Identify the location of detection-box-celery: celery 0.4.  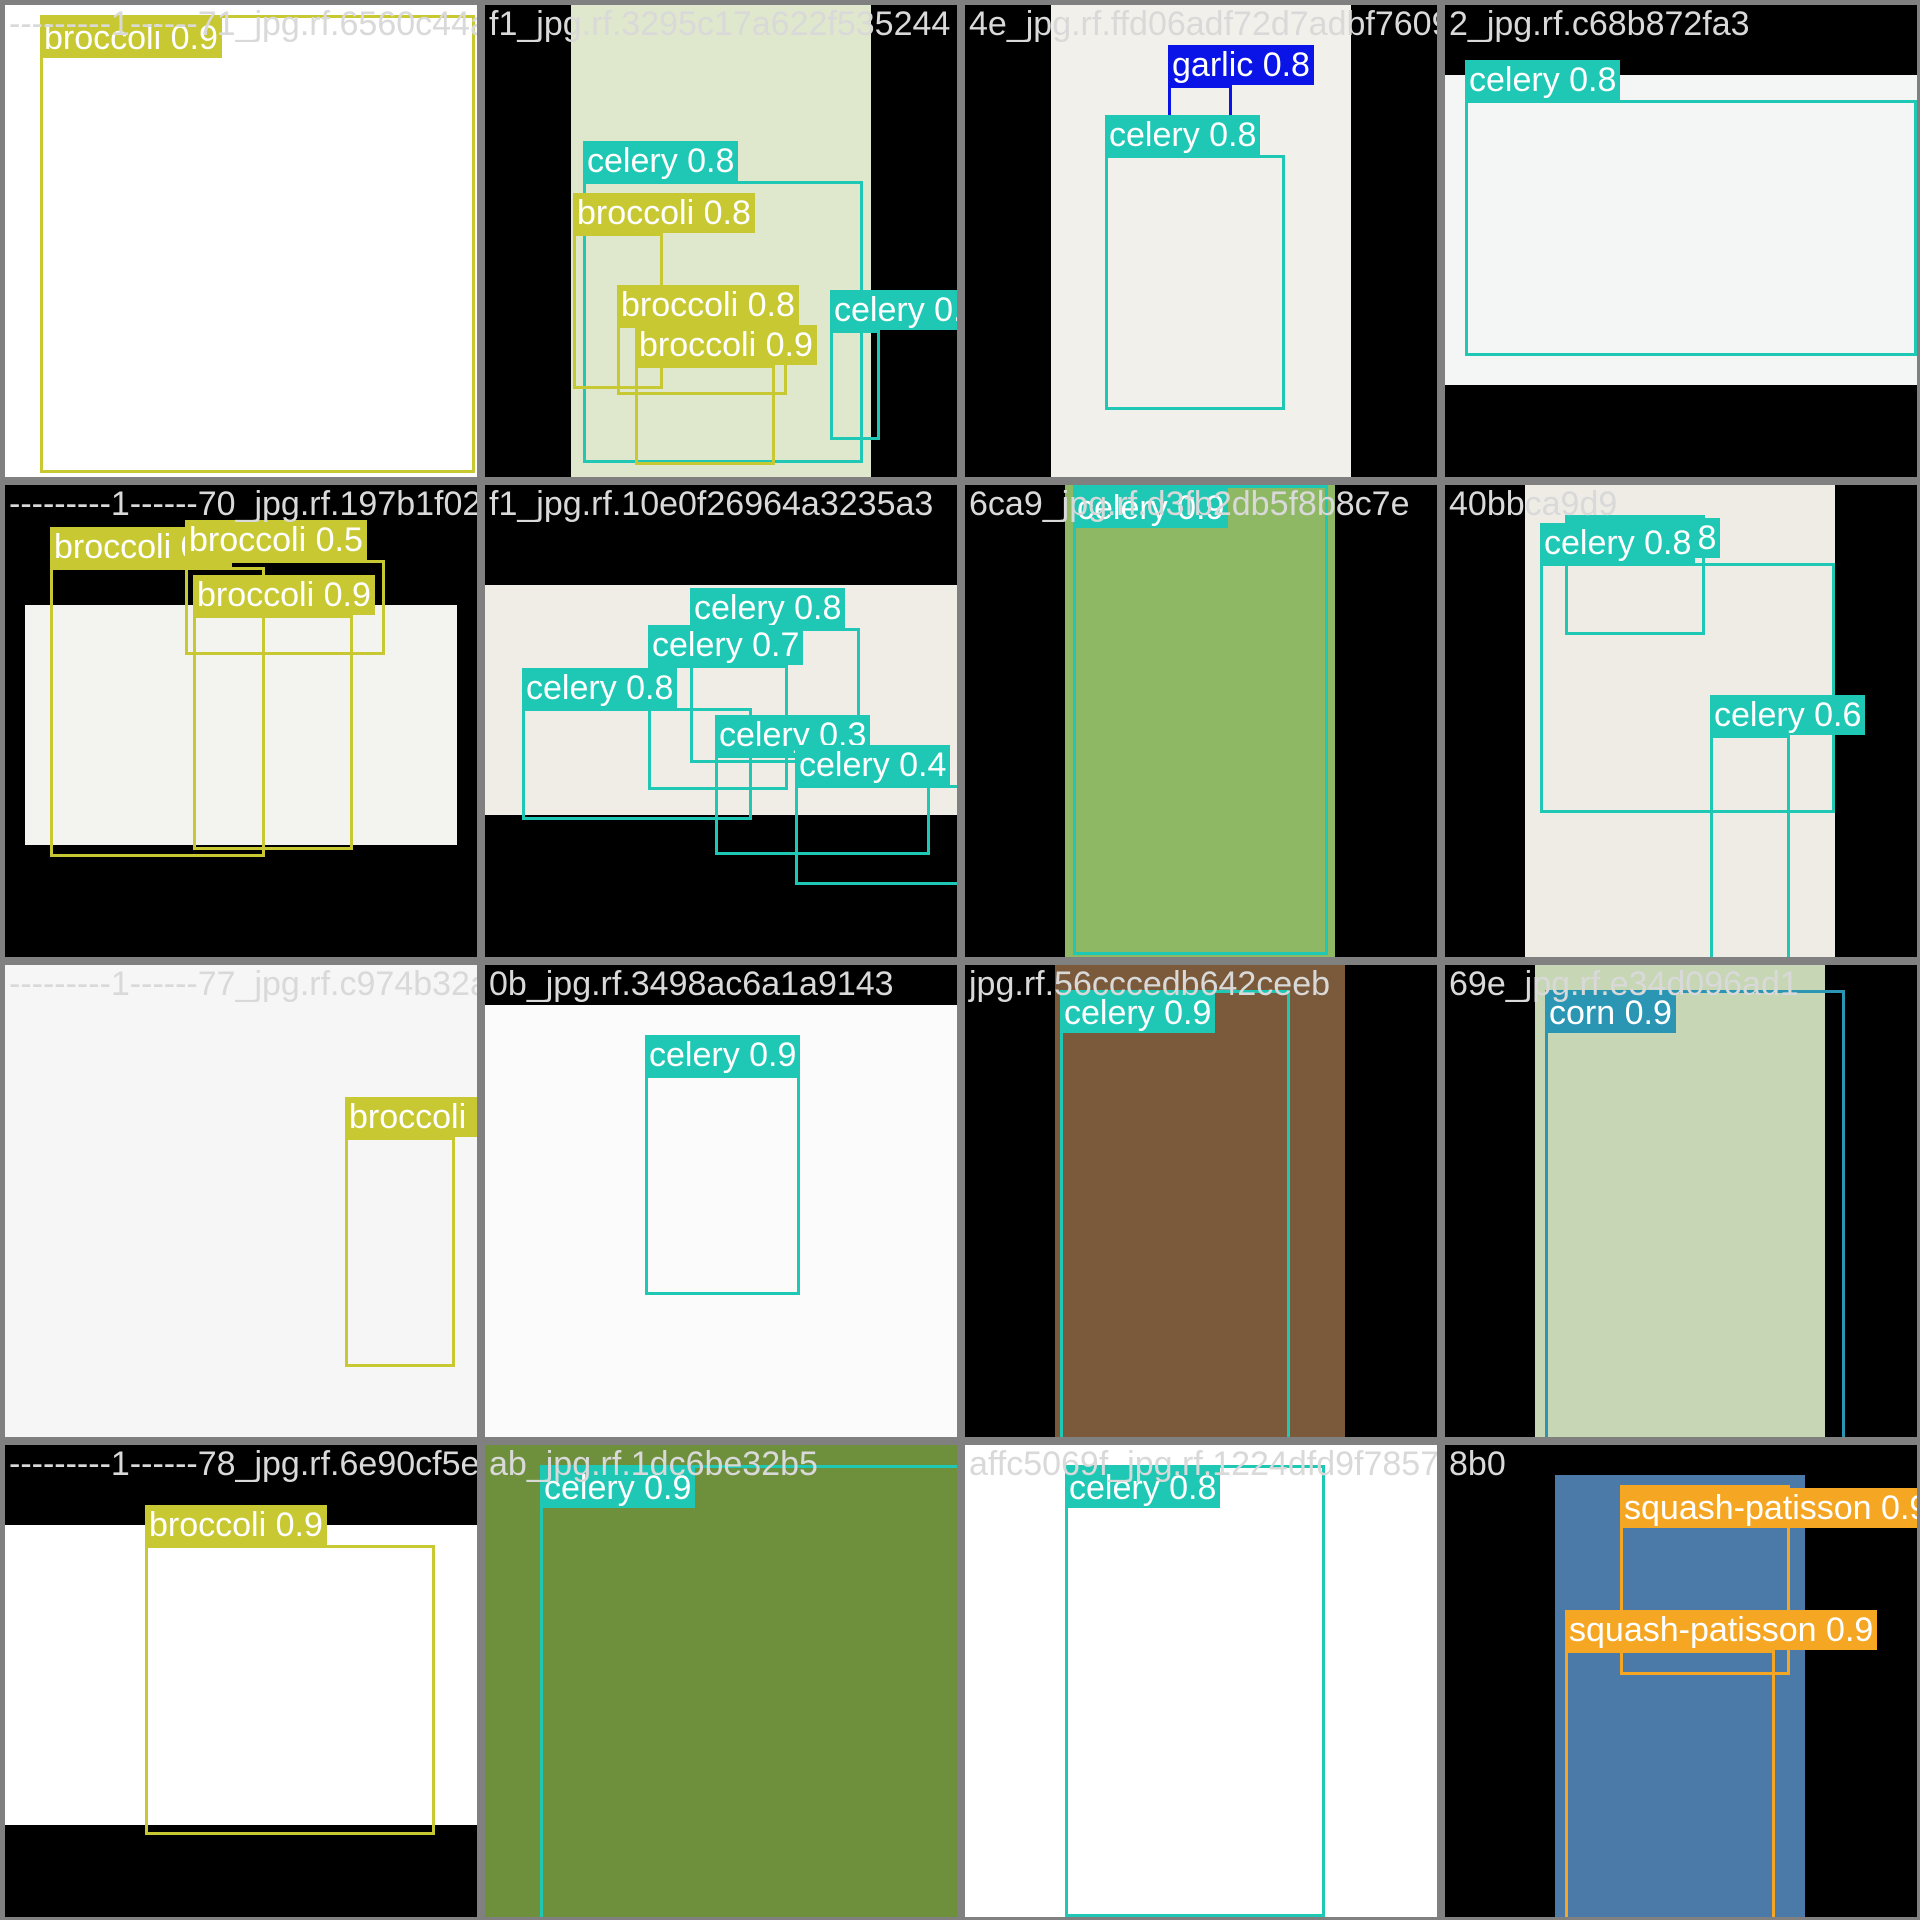
(876, 815).